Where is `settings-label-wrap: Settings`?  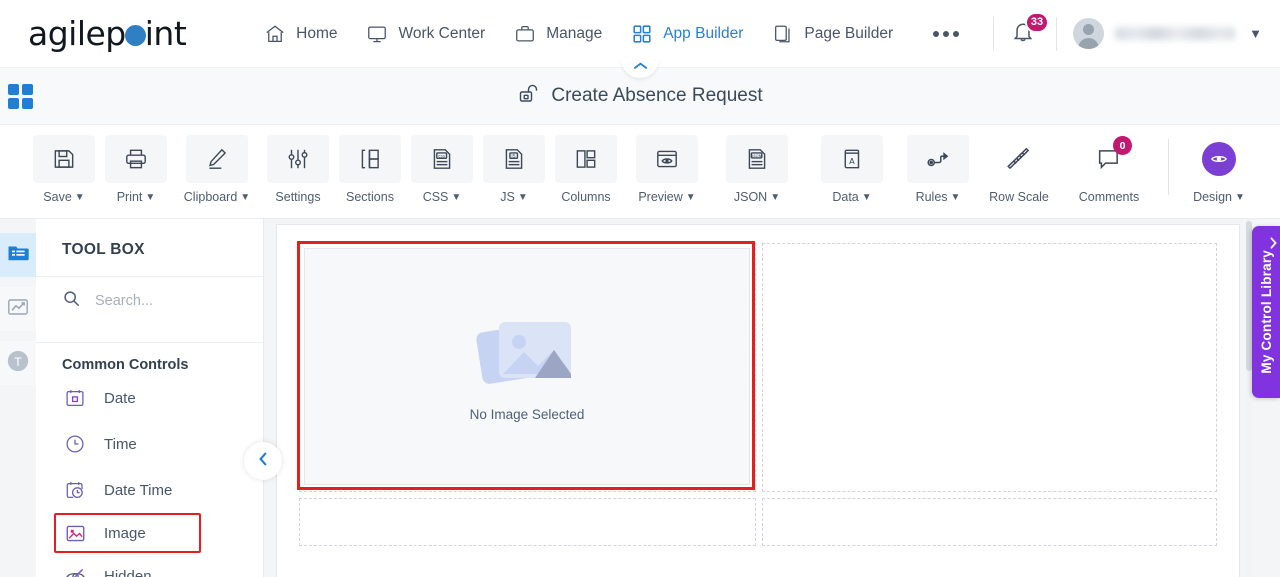 settings-label-wrap: Settings is located at coordinates (297, 197).